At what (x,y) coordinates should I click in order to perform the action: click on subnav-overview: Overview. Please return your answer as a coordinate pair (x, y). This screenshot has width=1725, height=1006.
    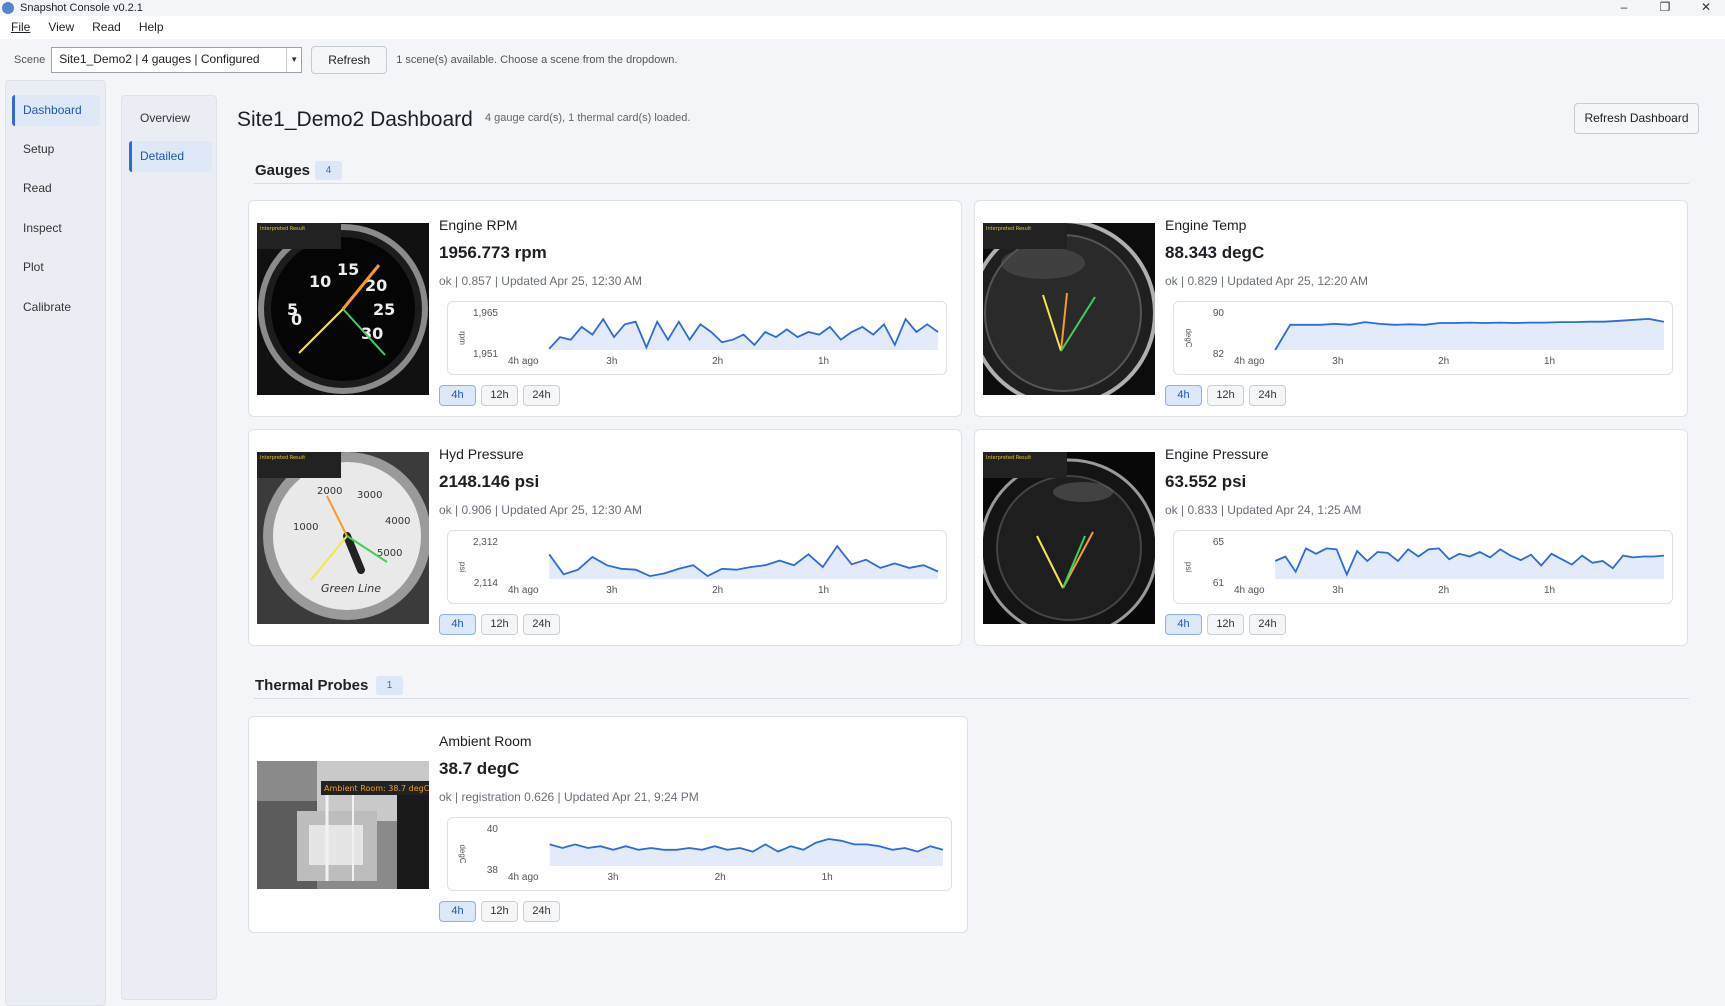
    Looking at the image, I should click on (170, 118).